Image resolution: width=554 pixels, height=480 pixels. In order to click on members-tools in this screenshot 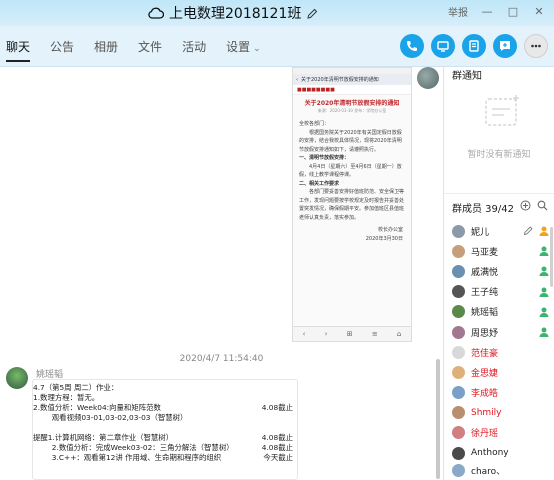, I will do `click(534, 205)`.